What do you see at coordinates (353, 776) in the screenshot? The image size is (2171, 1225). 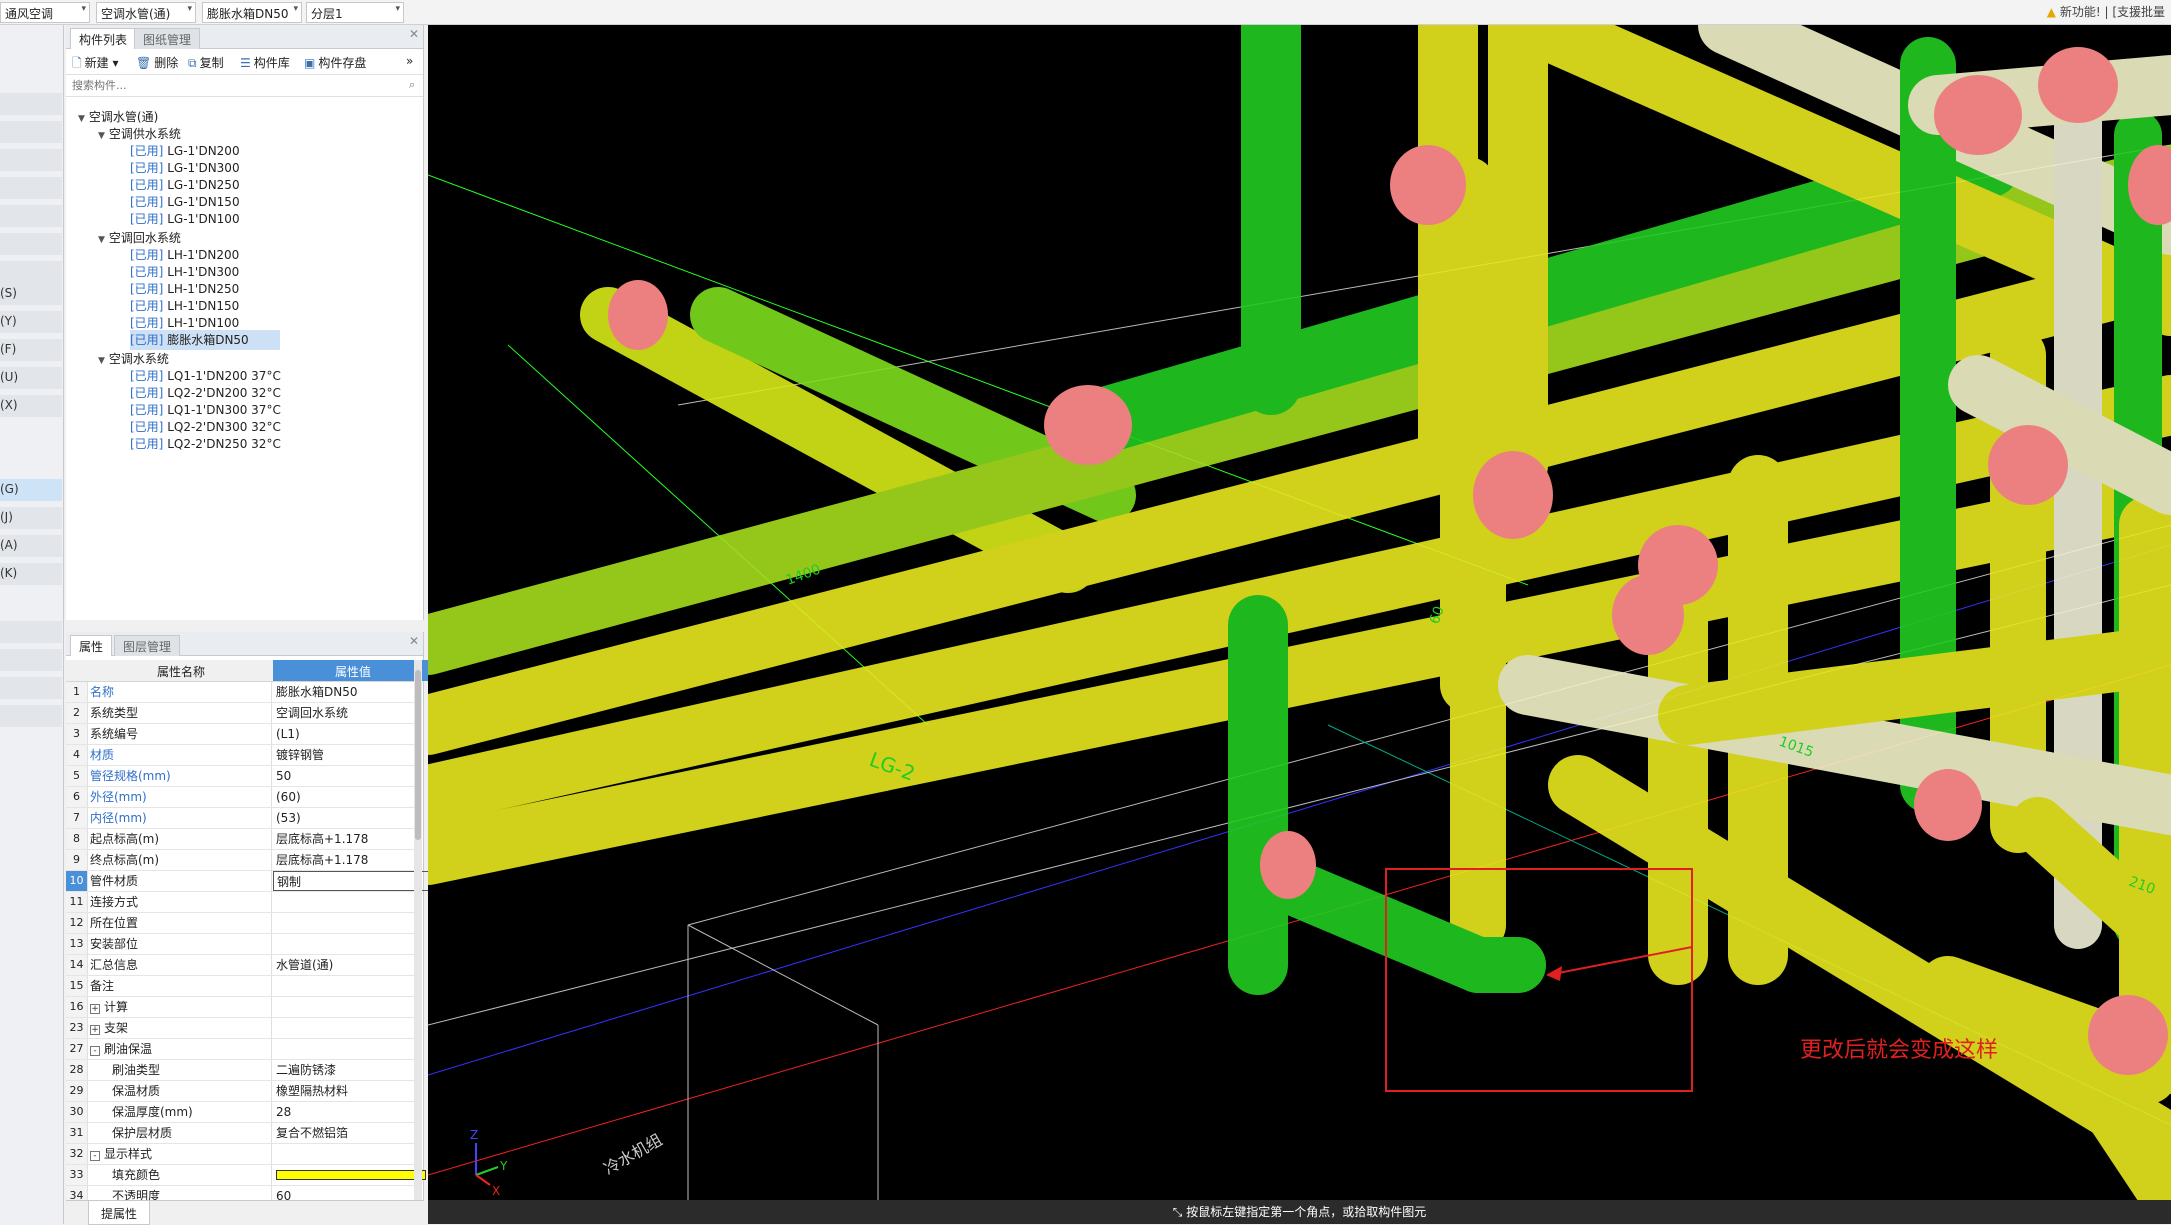 I see `property-value: 50` at bounding box center [353, 776].